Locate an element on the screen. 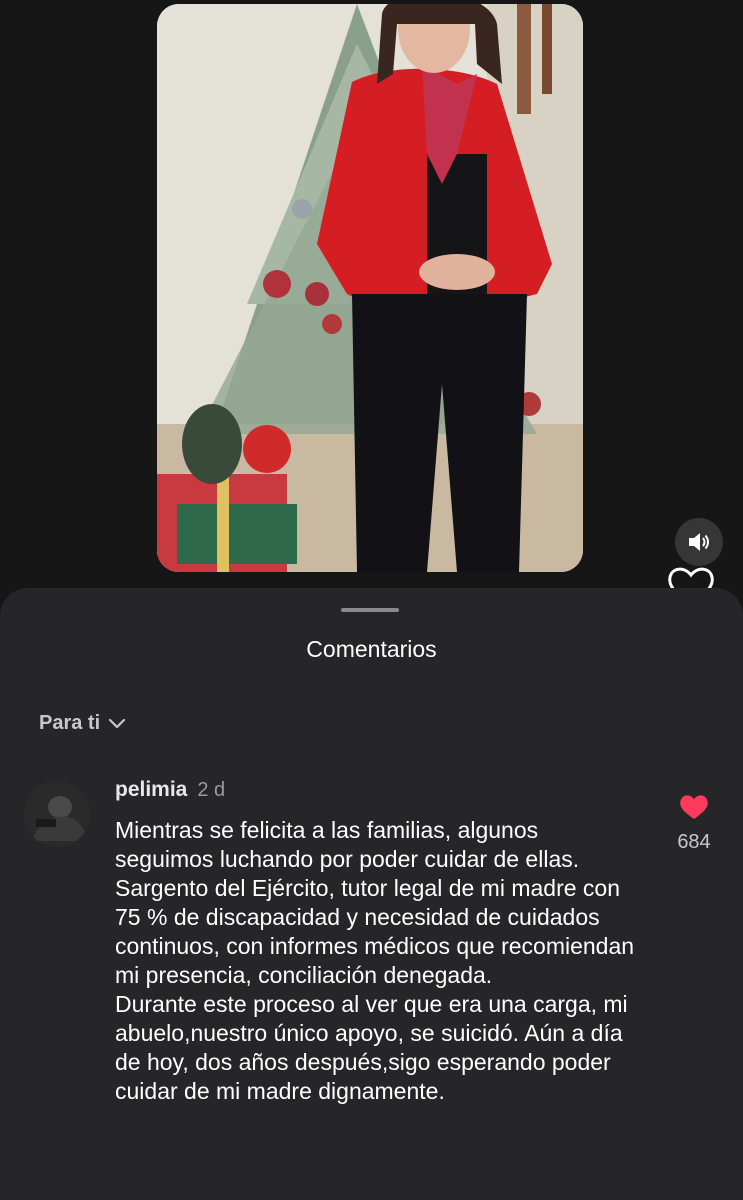 This screenshot has width=743, height=1200. sheet-title: Comentarios is located at coordinates (371, 649).